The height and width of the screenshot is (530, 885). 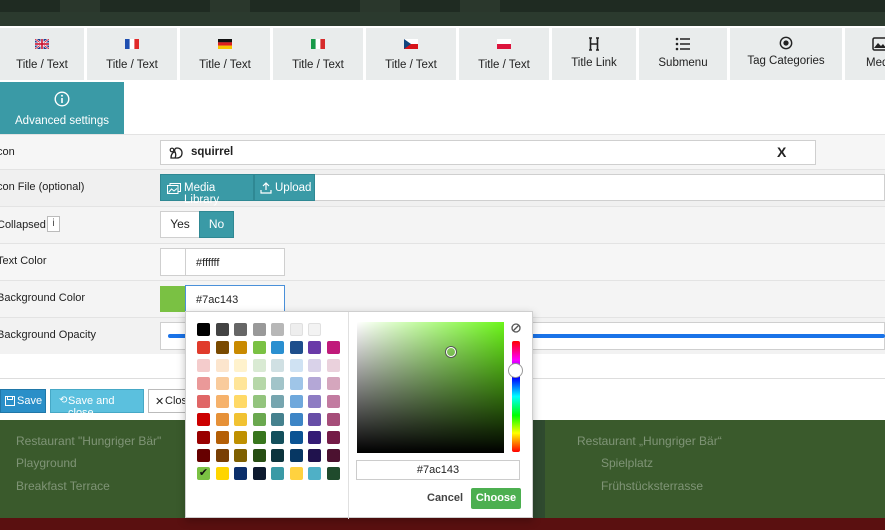 I want to click on media-library-button: Media Library, so click(x=207, y=190).